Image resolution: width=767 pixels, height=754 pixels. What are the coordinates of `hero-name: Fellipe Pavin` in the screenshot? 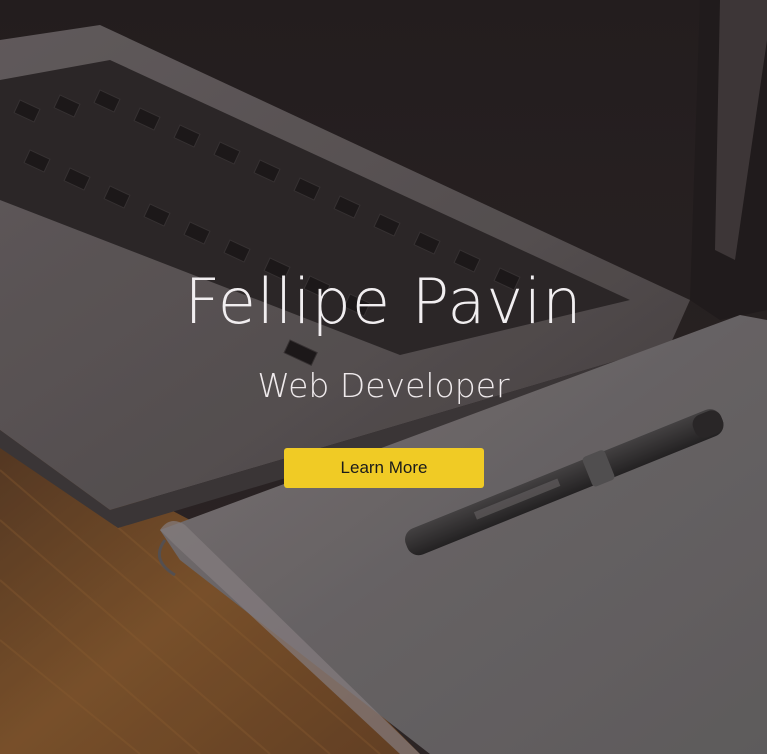 It's located at (383, 301).